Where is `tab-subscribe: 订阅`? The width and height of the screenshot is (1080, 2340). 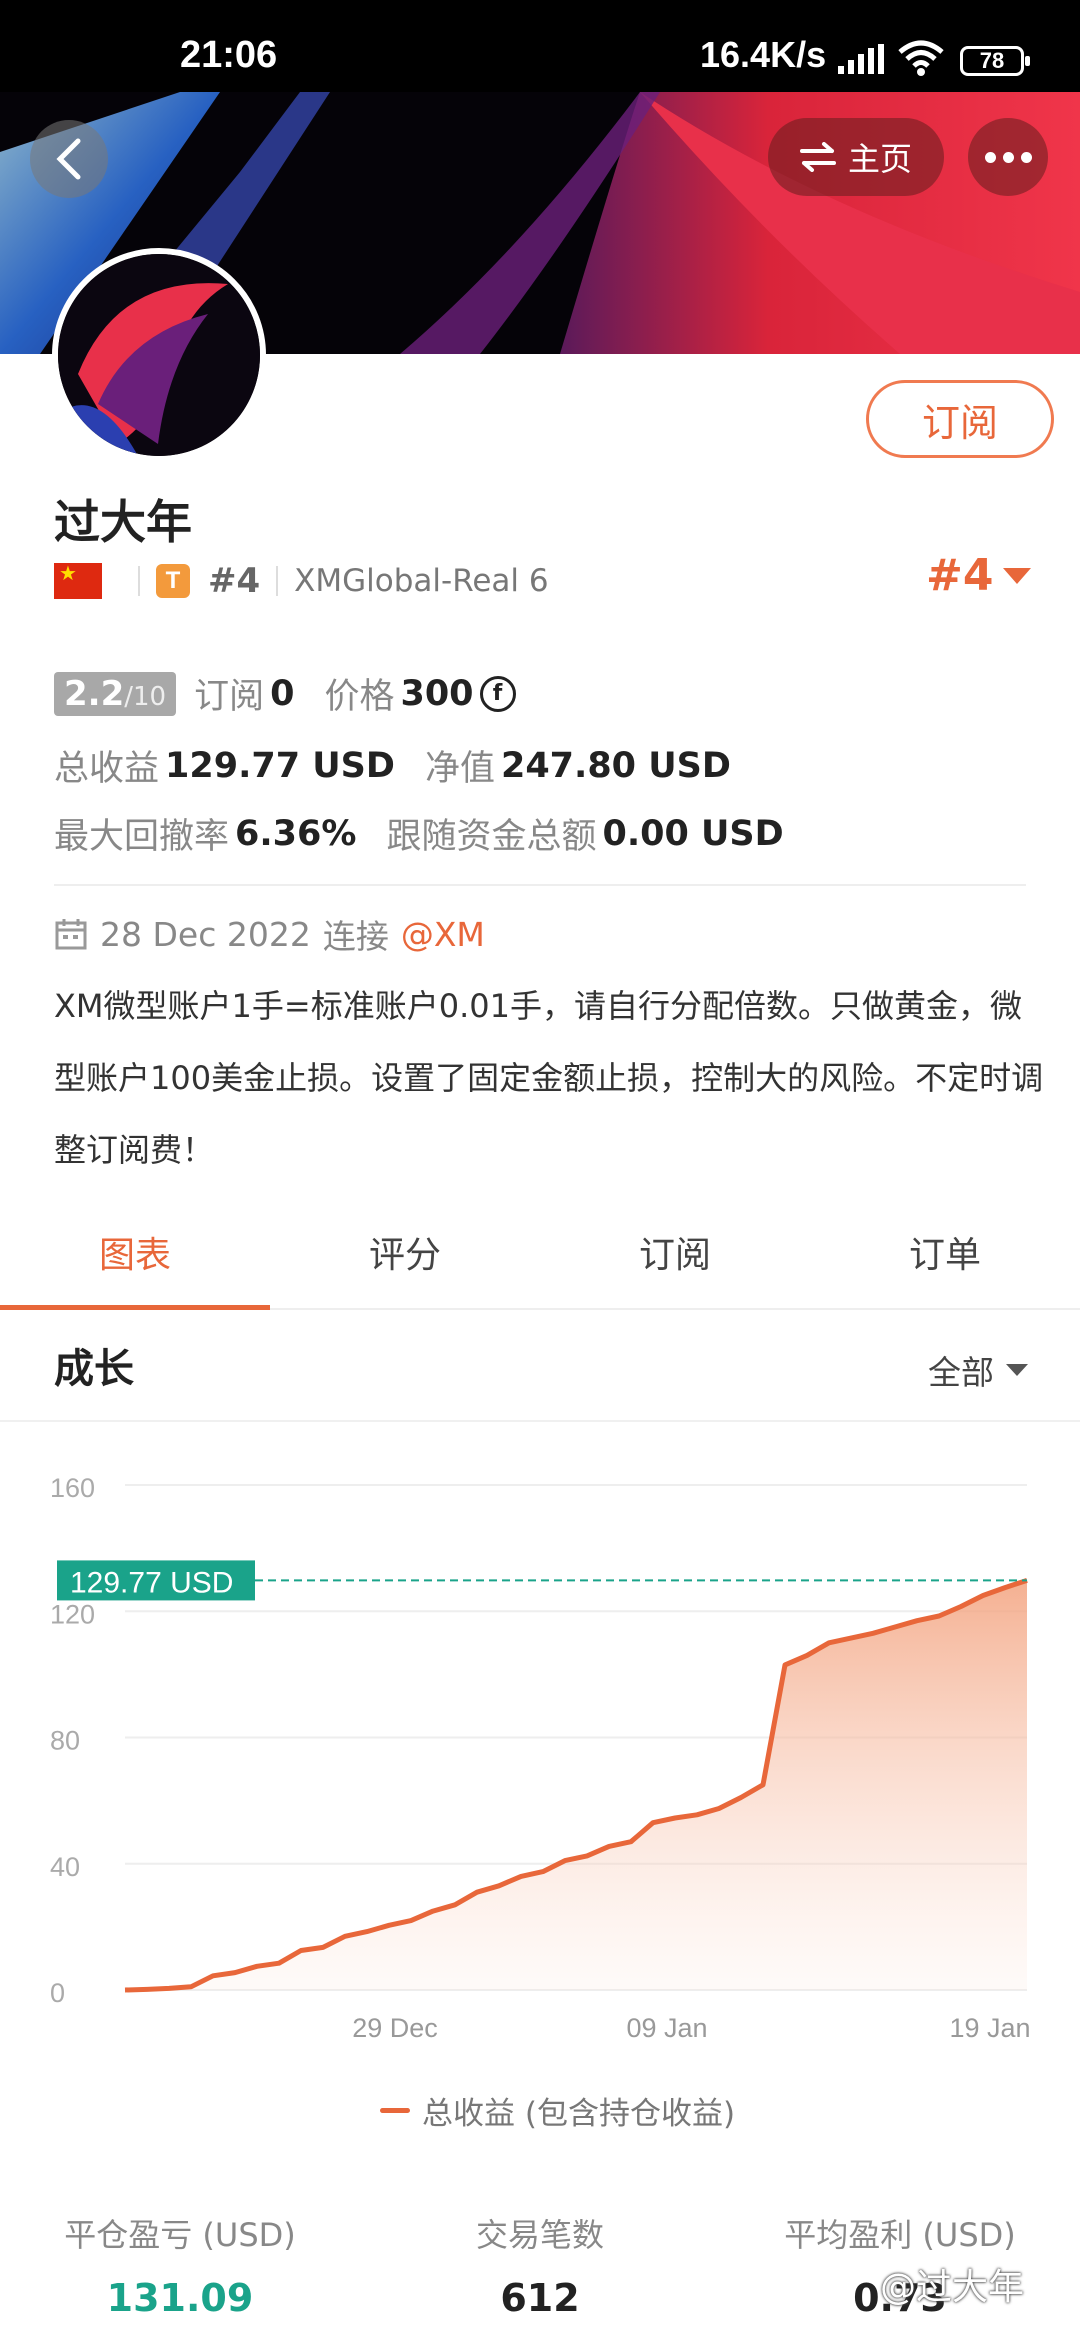 tab-subscribe: 订阅 is located at coordinates (675, 1259).